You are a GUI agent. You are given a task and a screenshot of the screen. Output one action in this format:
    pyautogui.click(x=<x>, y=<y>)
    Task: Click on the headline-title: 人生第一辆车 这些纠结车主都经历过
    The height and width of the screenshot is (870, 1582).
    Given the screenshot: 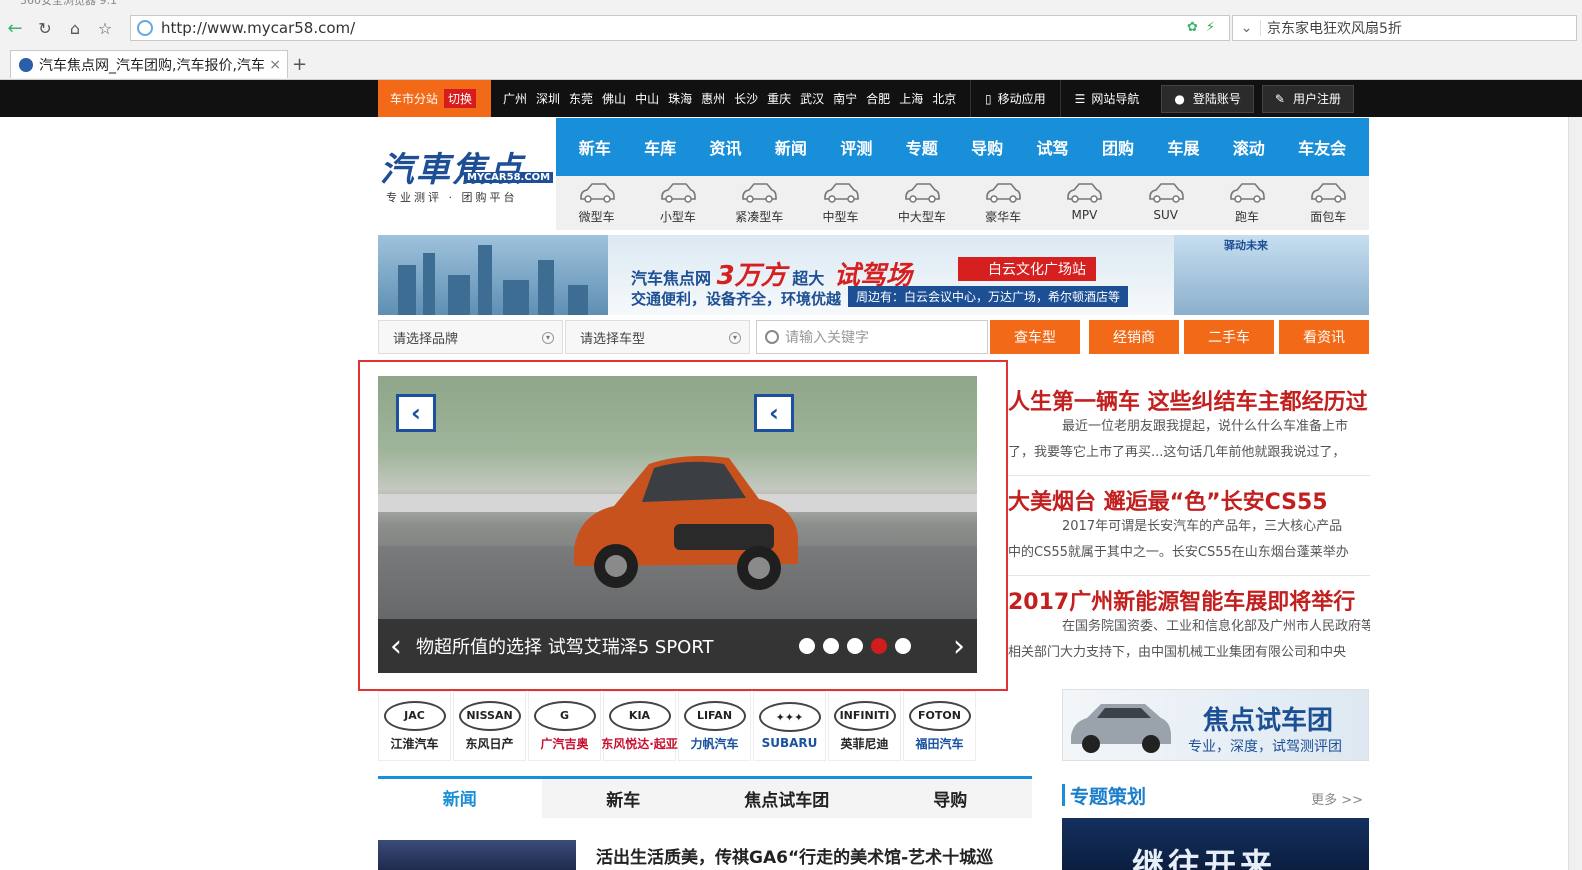 What is the action you would take?
    pyautogui.click(x=1189, y=399)
    